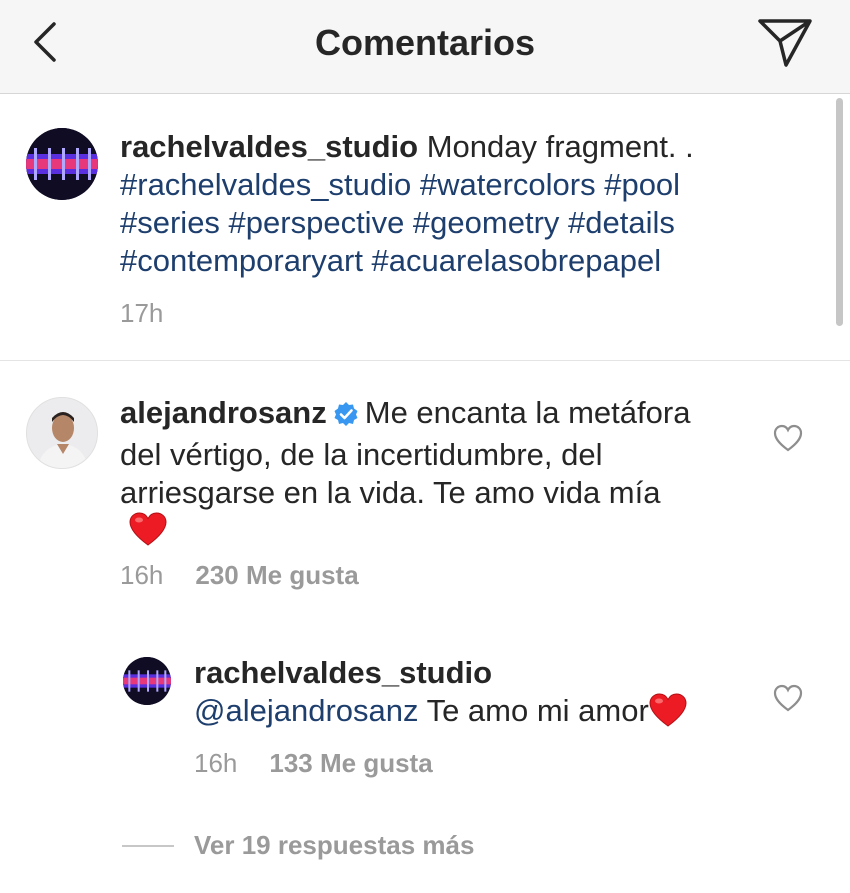 This screenshot has height=893, width=850. Describe the element at coordinates (474, 673) in the screenshot. I see `reply-username: rachelvaldes_studio` at that location.